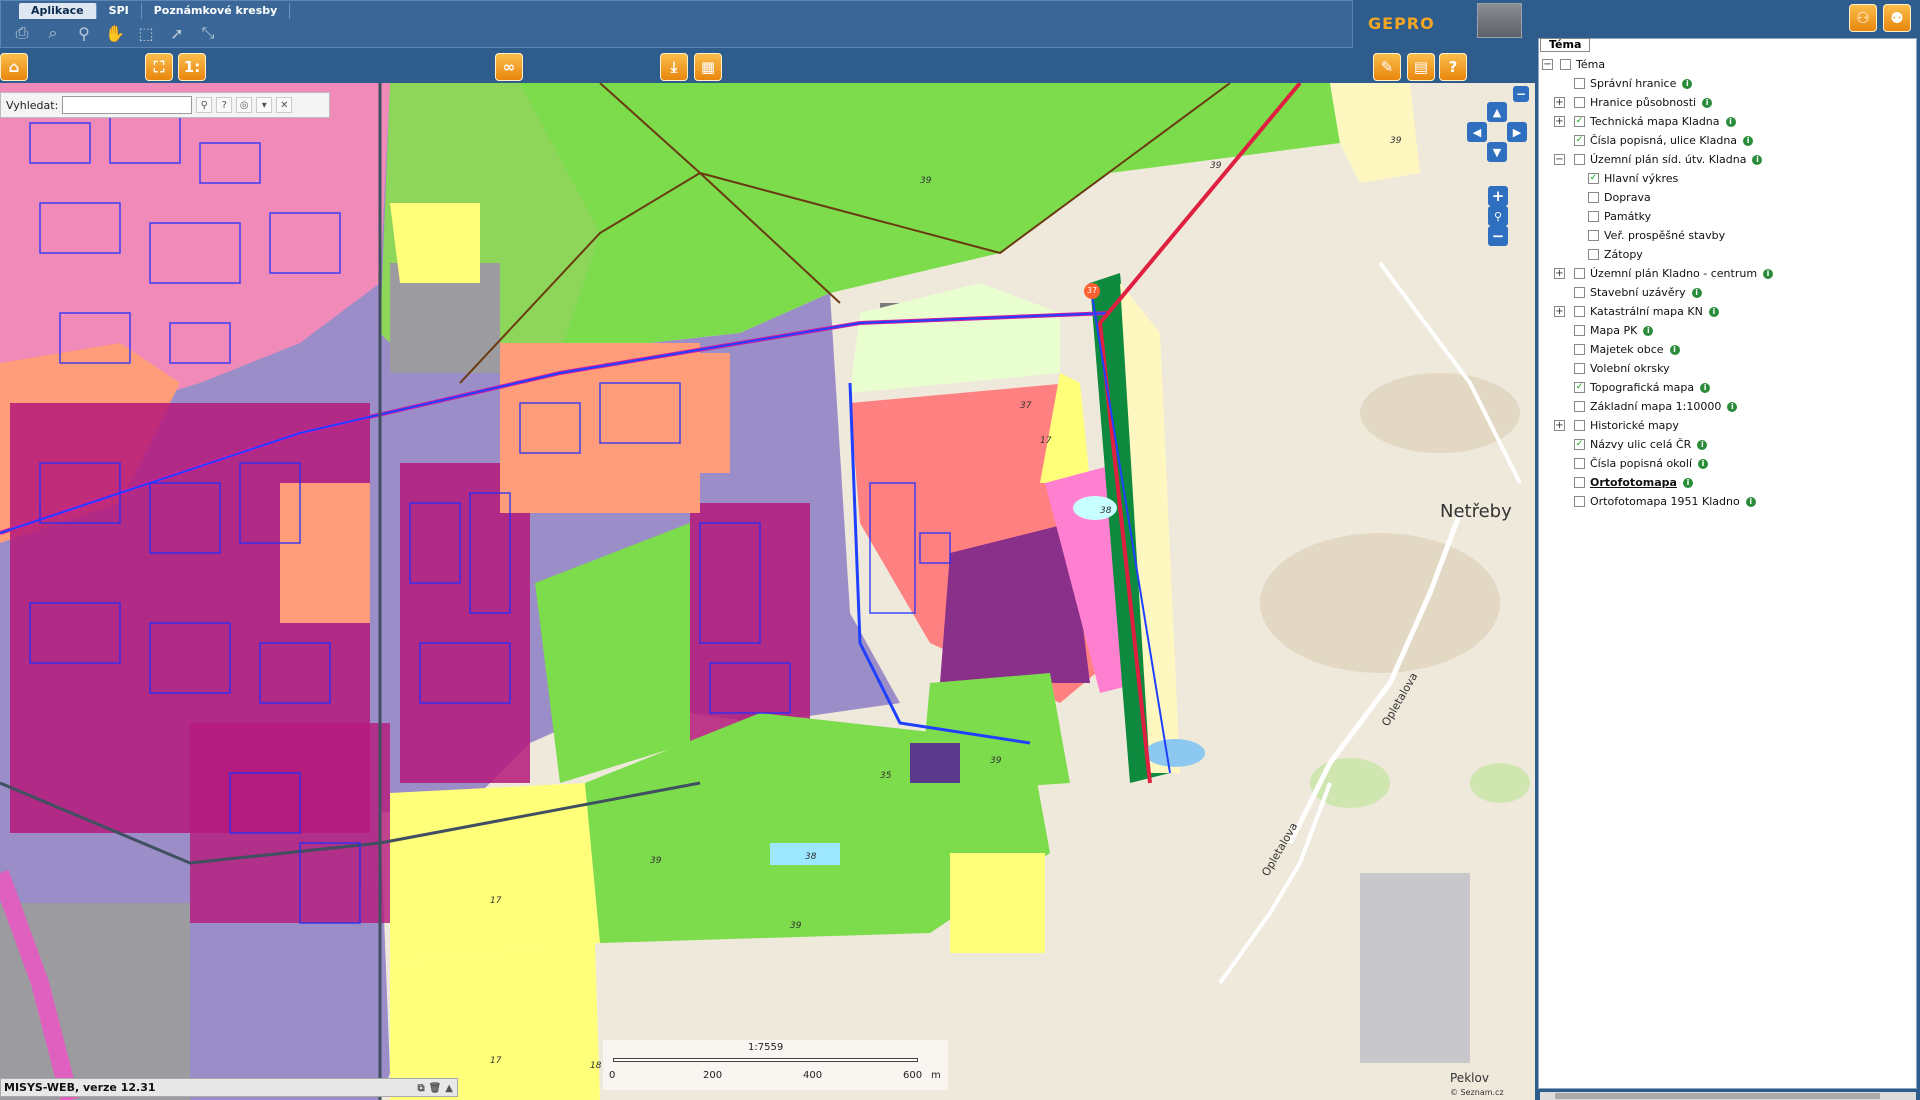 The width and height of the screenshot is (1920, 1100). What do you see at coordinates (264, 105) in the screenshot?
I see `dropdown-icon: ▾` at bounding box center [264, 105].